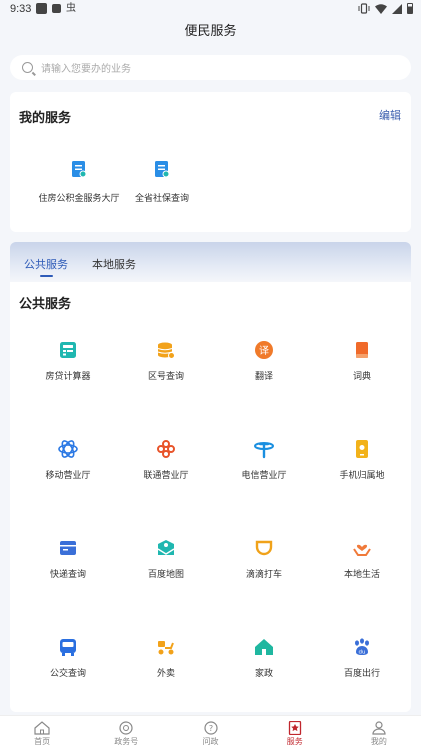 This screenshot has height=750, width=421. I want to click on service-area-code: 区号查询, so click(166, 361).